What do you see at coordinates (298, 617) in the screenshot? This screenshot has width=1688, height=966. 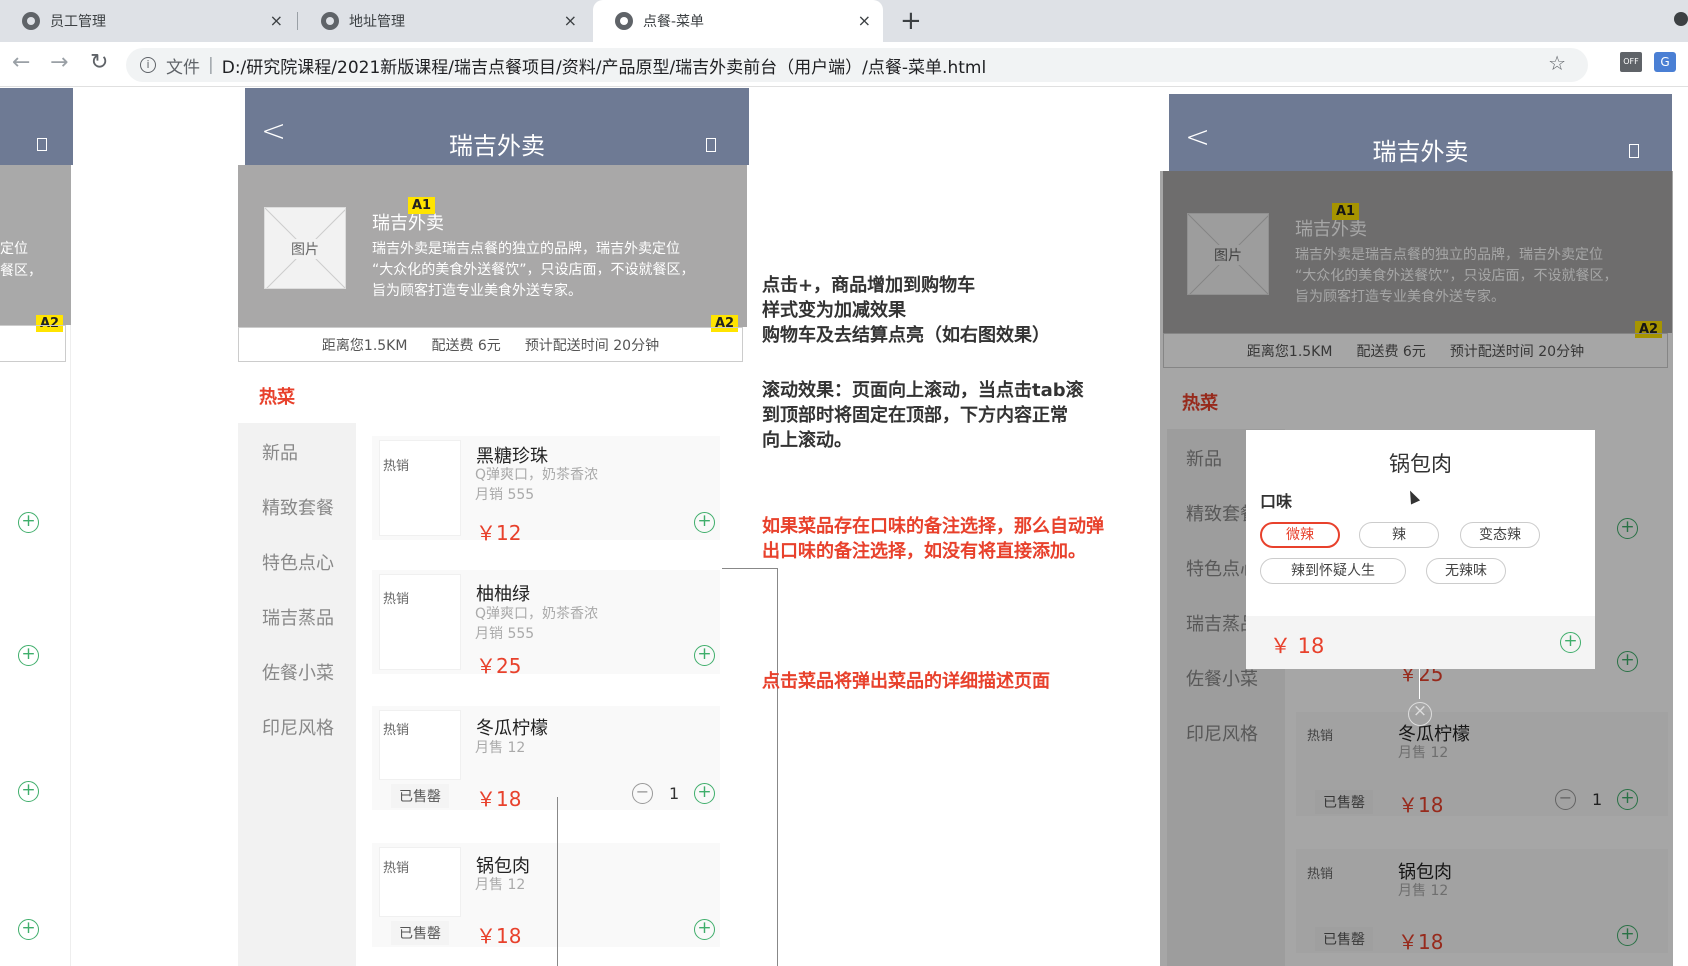 I see `category-steamed: 瑞吉蒸品` at bounding box center [298, 617].